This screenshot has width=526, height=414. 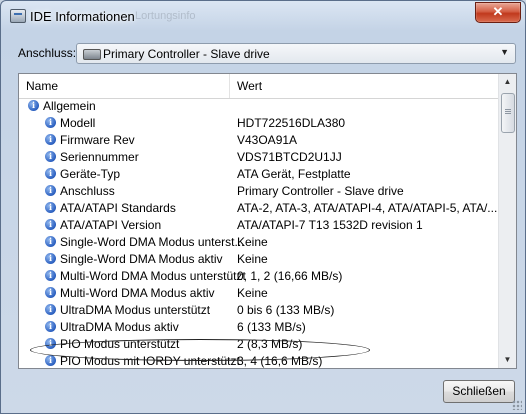 I want to click on list-row: i Geräte-Typ ATA Gerät, Festplatte, so click(x=259, y=174).